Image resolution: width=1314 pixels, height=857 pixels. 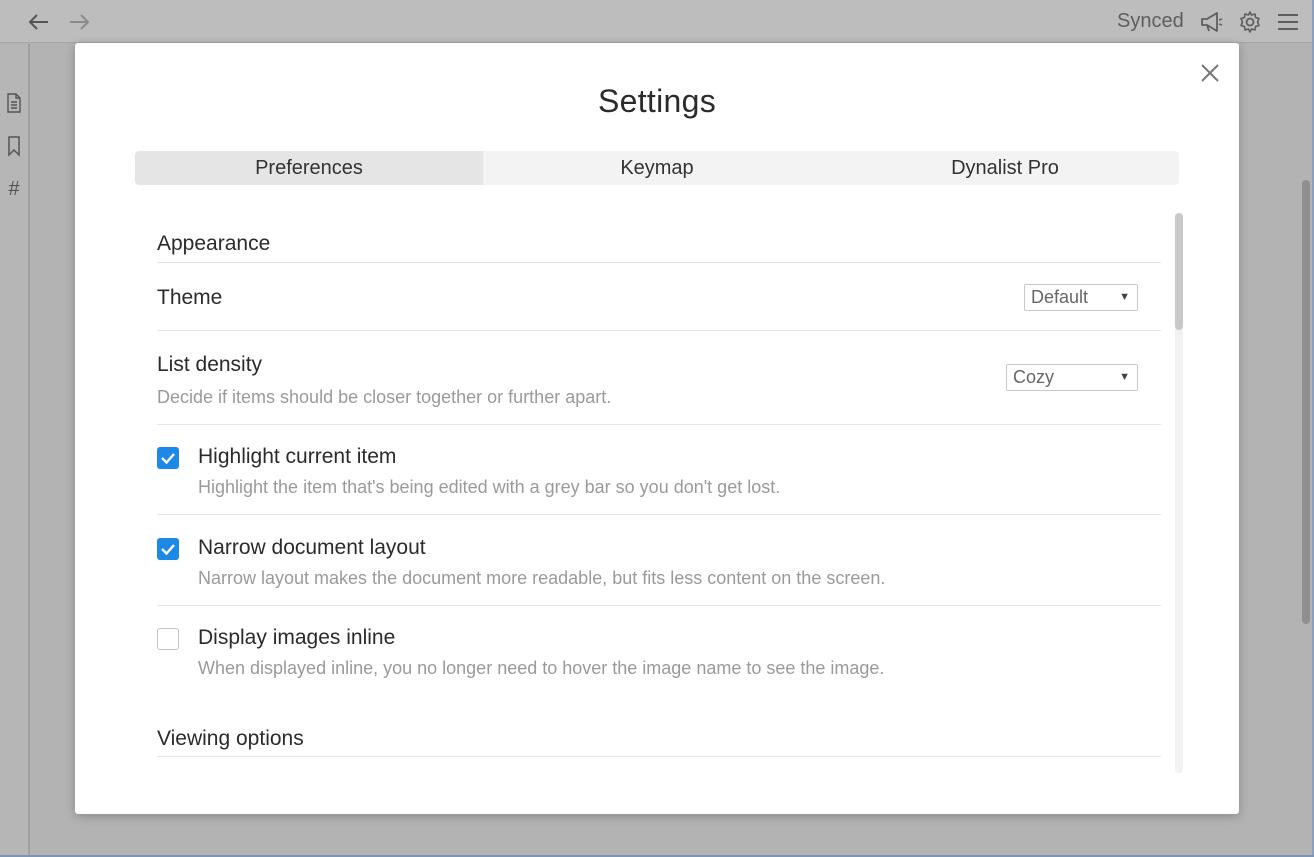 I want to click on list-density-select-value: Cozy, so click(x=1034, y=377).